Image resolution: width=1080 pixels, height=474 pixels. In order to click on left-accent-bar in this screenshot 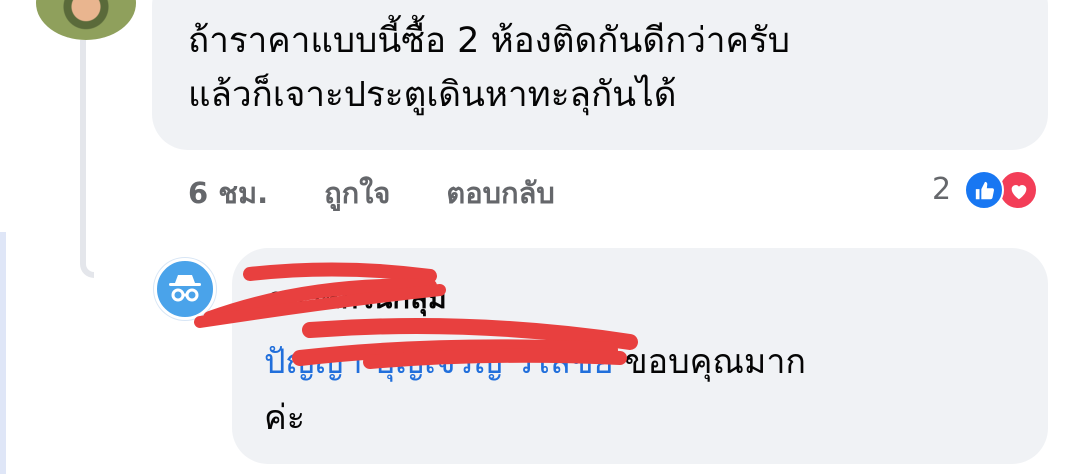, I will do `click(3, 353)`.